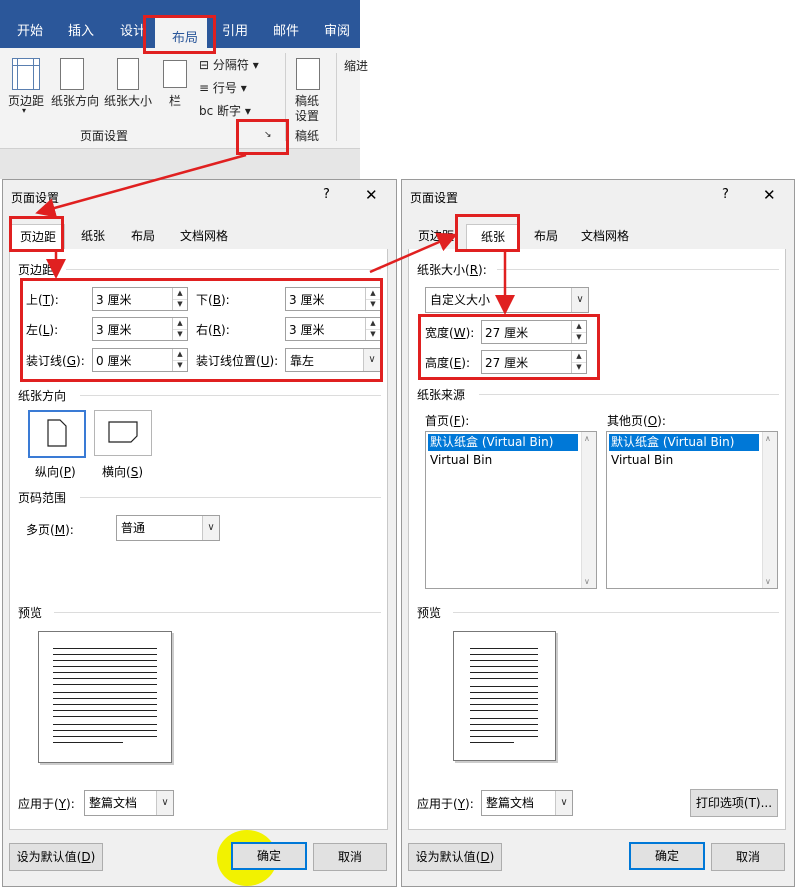 The height and width of the screenshot is (888, 799). Describe the element at coordinates (413, 253) in the screenshot. I see `arrow-left-to-right` at that location.